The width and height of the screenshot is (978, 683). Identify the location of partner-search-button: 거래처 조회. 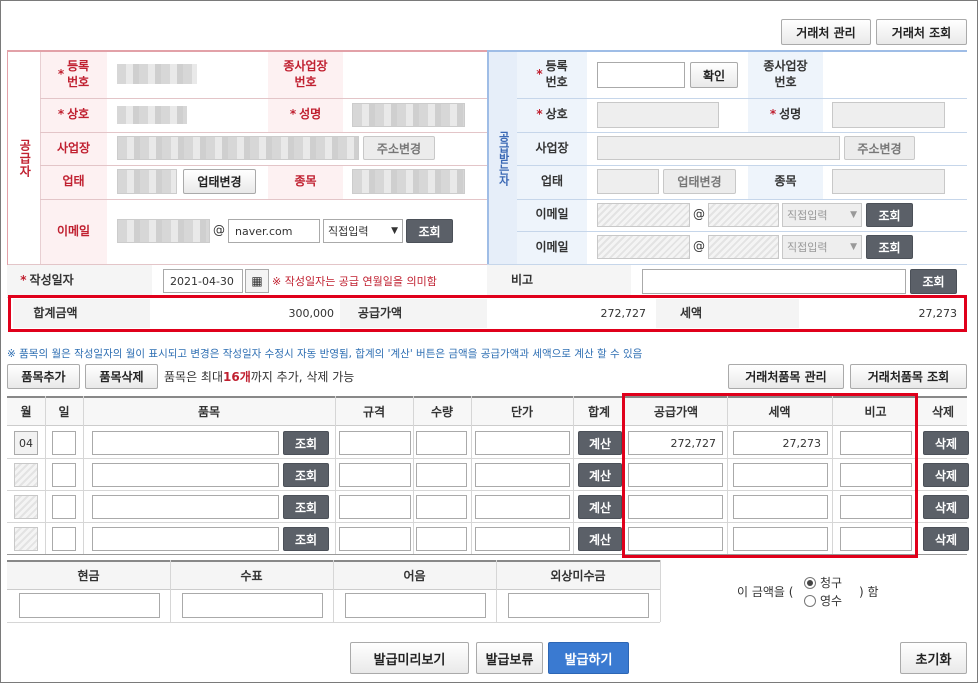
(921, 32).